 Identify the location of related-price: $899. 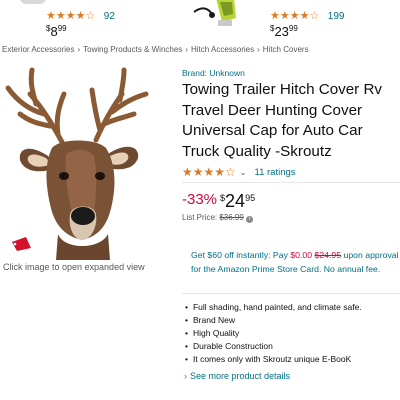
(56, 31).